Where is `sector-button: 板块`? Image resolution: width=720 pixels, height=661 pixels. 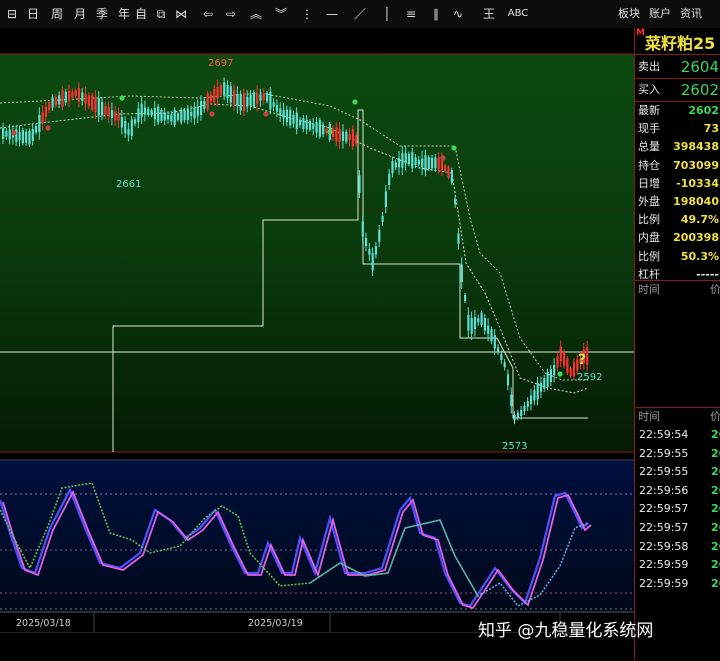
sector-button: 板块 is located at coordinates (629, 14).